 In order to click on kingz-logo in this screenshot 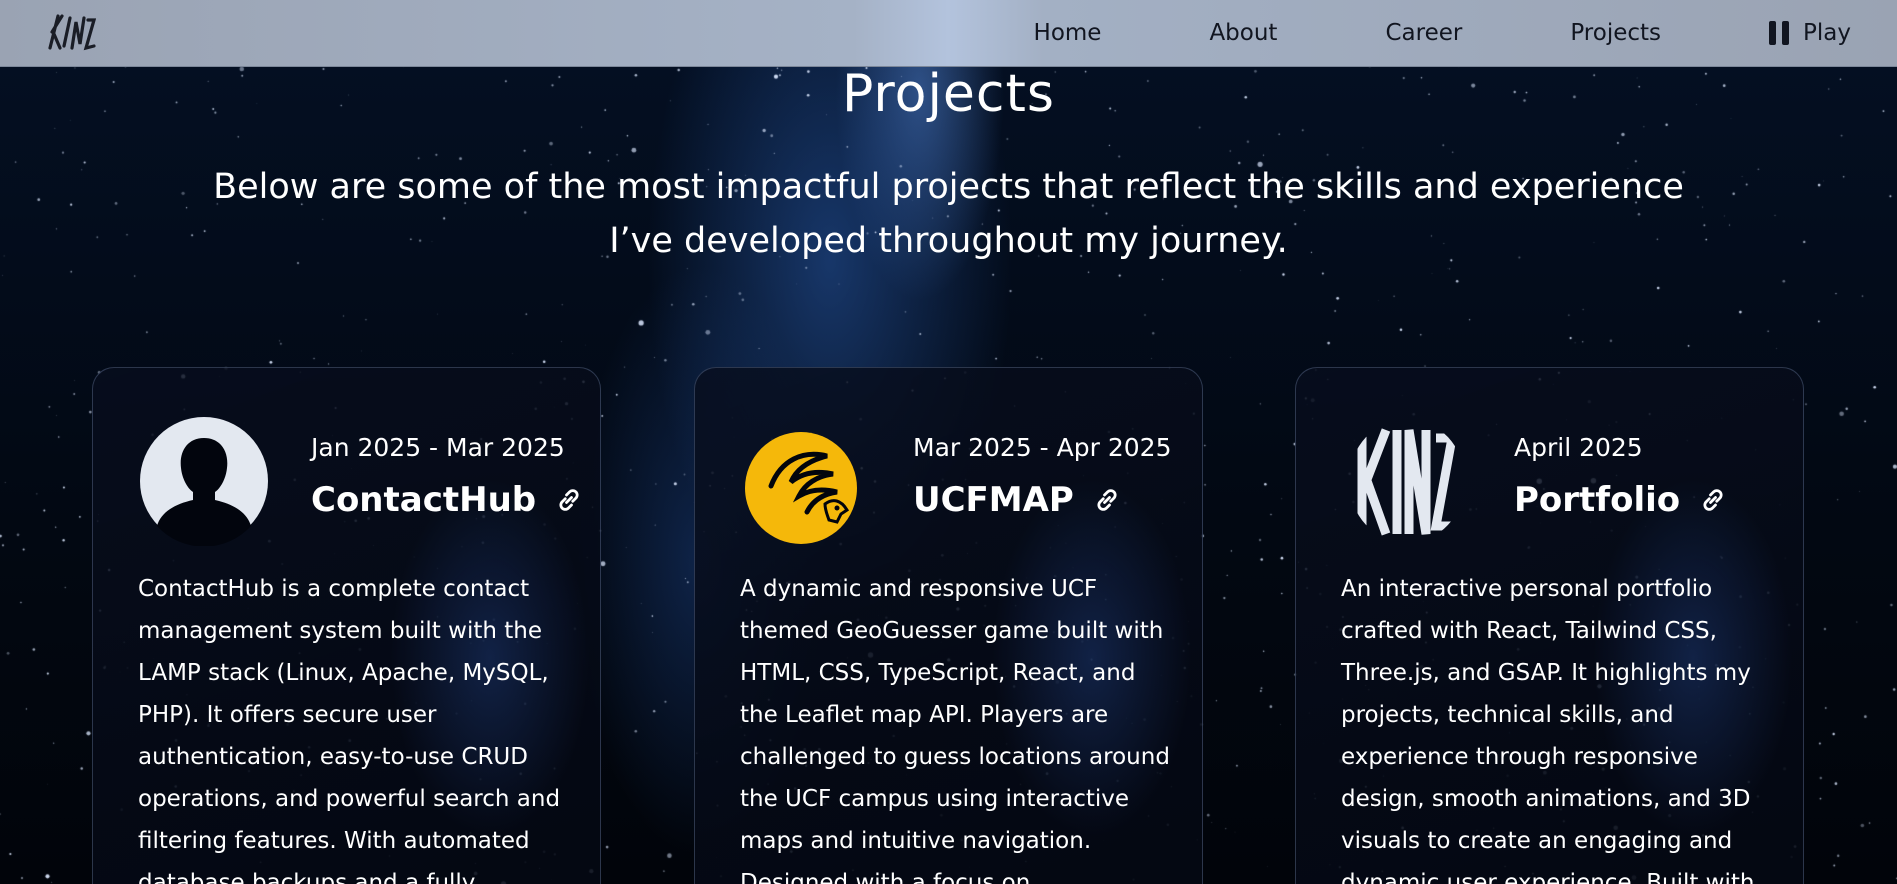, I will do `click(1407, 482)`.